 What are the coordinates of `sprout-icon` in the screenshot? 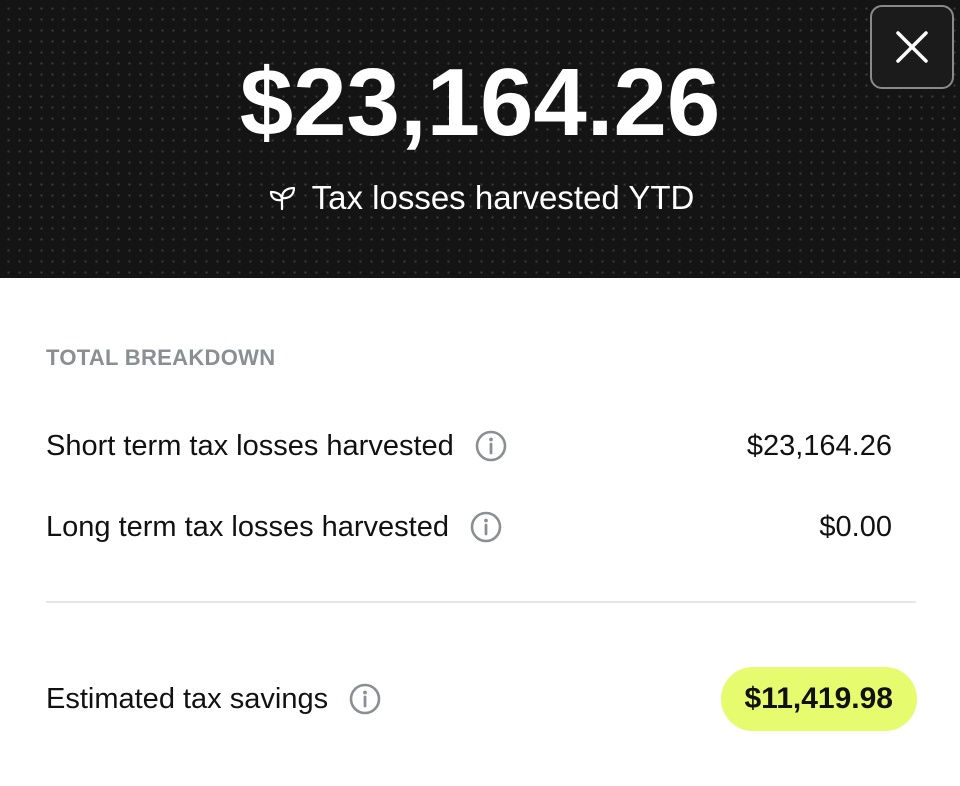 It's located at (282, 198).